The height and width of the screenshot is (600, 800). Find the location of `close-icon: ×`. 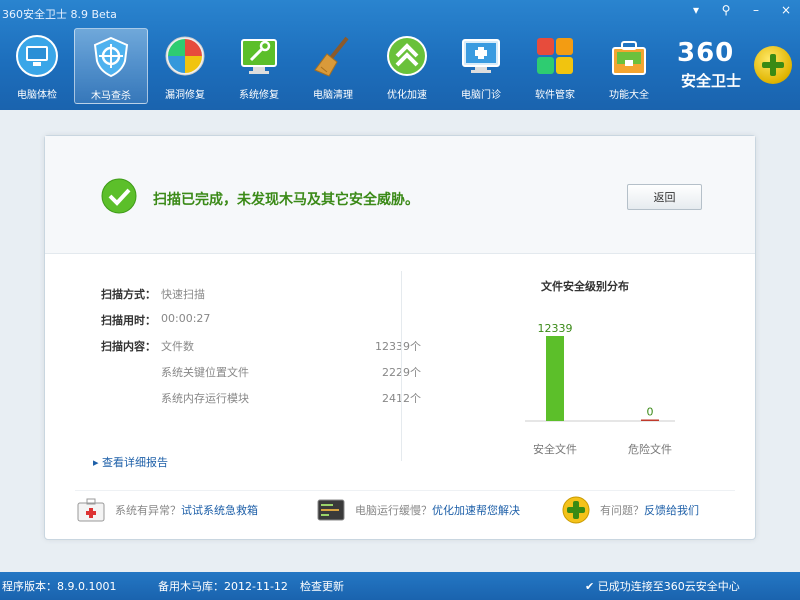

close-icon: × is located at coordinates (786, 10).